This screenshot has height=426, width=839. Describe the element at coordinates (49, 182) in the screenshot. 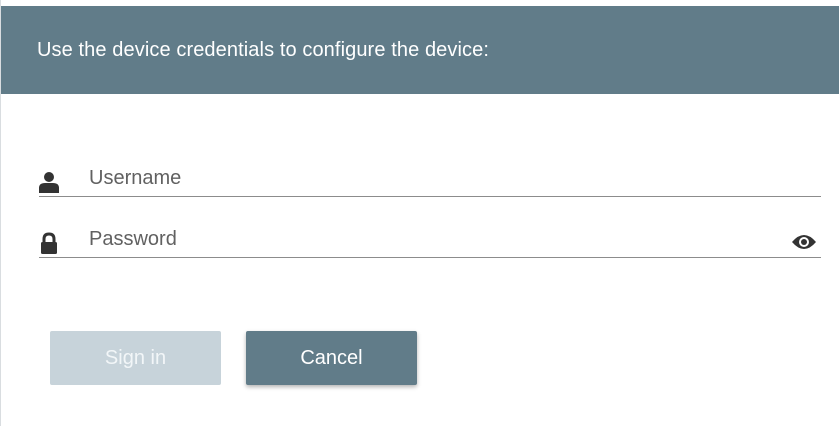

I see `user-icon` at that location.